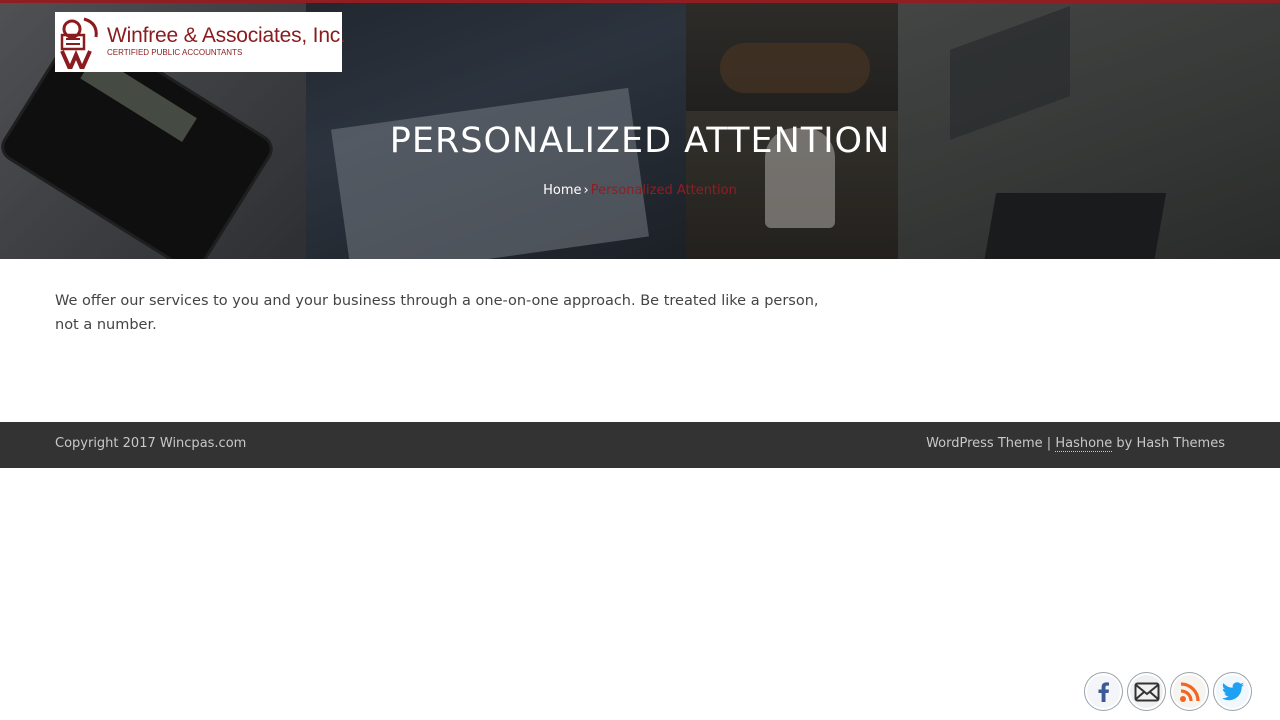  I want to click on logo-emblem-icon, so click(79, 43).